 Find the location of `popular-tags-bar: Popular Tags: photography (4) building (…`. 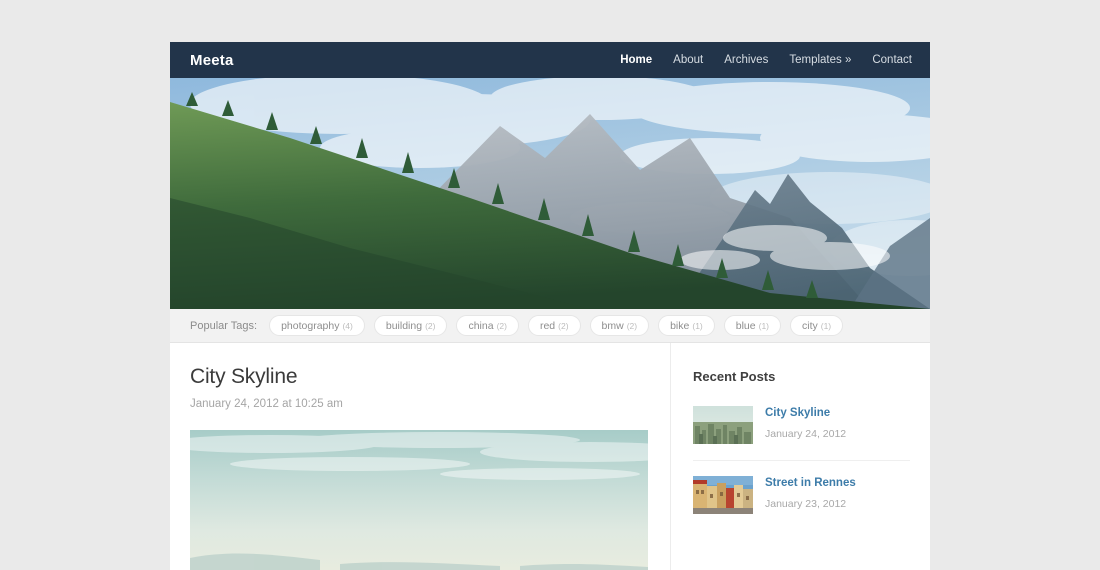

popular-tags-bar: Popular Tags: photography (4) building (… is located at coordinates (550, 326).